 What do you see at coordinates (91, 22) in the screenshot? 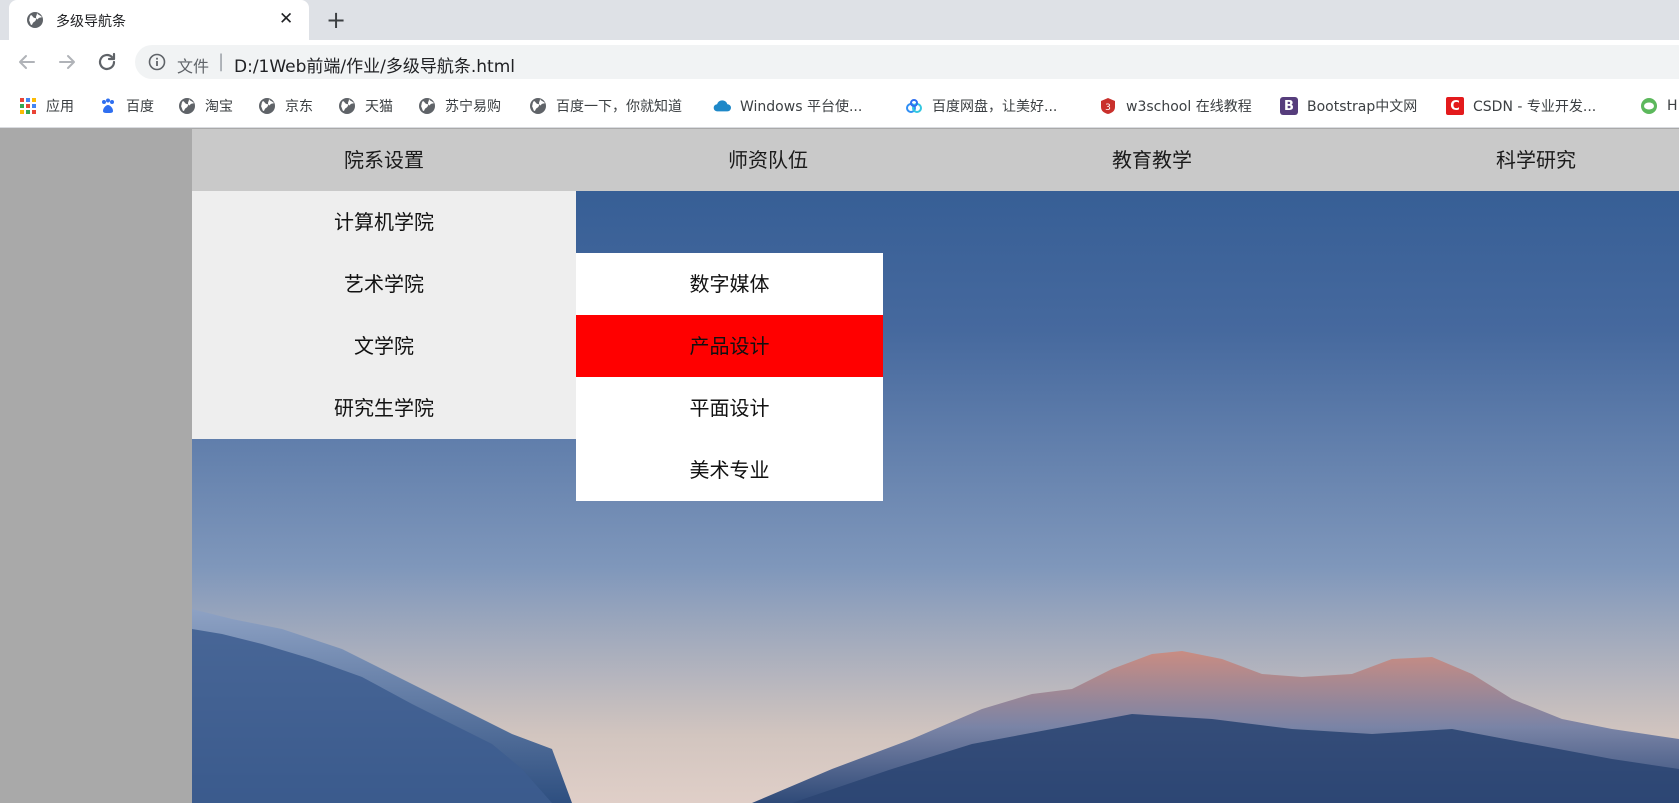
I see `tab-title: 多级导航条` at bounding box center [91, 22].